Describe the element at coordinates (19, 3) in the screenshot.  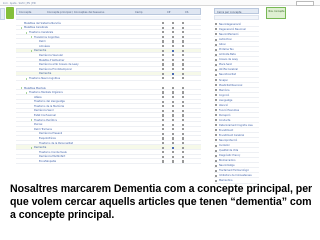
I see `top-links: Inici · Ajuda · Sortir | ES | EN` at that location.